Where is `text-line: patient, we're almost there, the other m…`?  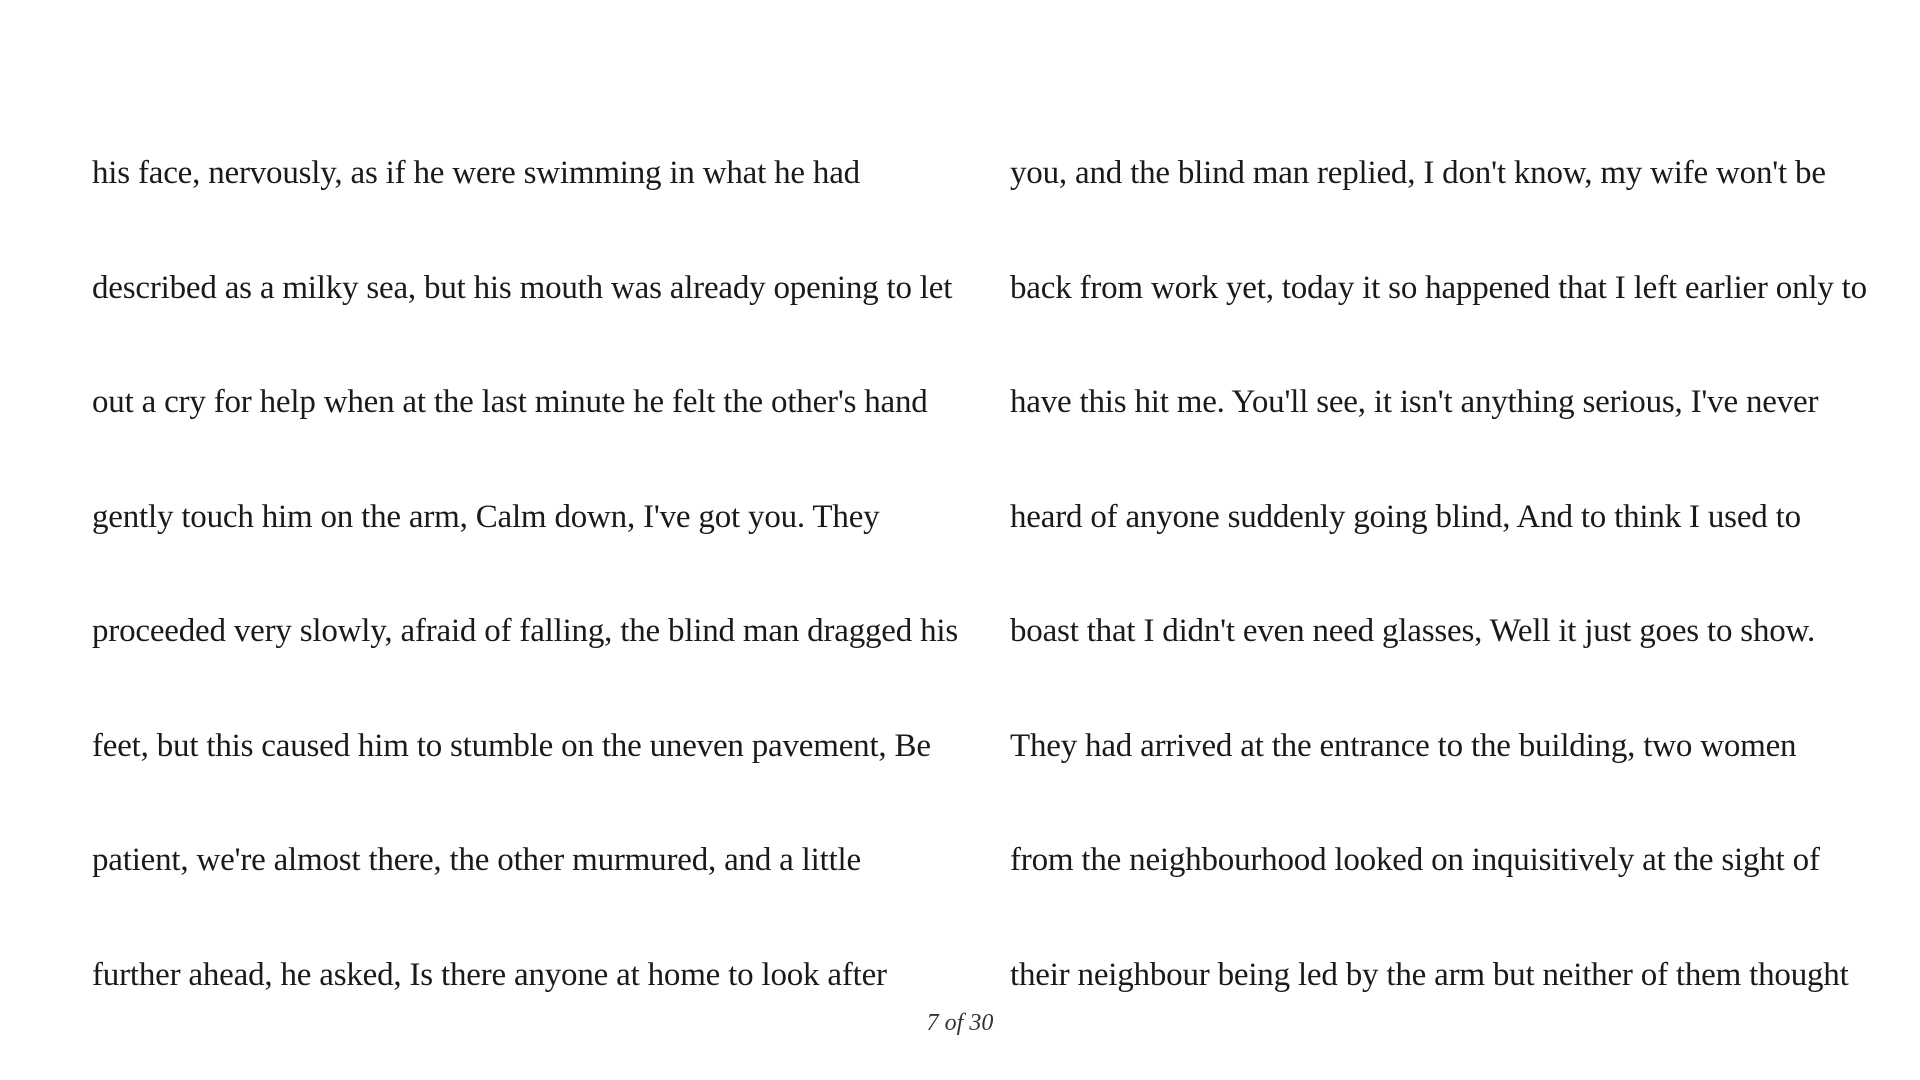
text-line: patient, we're almost there, the other m… is located at coordinates (476, 860).